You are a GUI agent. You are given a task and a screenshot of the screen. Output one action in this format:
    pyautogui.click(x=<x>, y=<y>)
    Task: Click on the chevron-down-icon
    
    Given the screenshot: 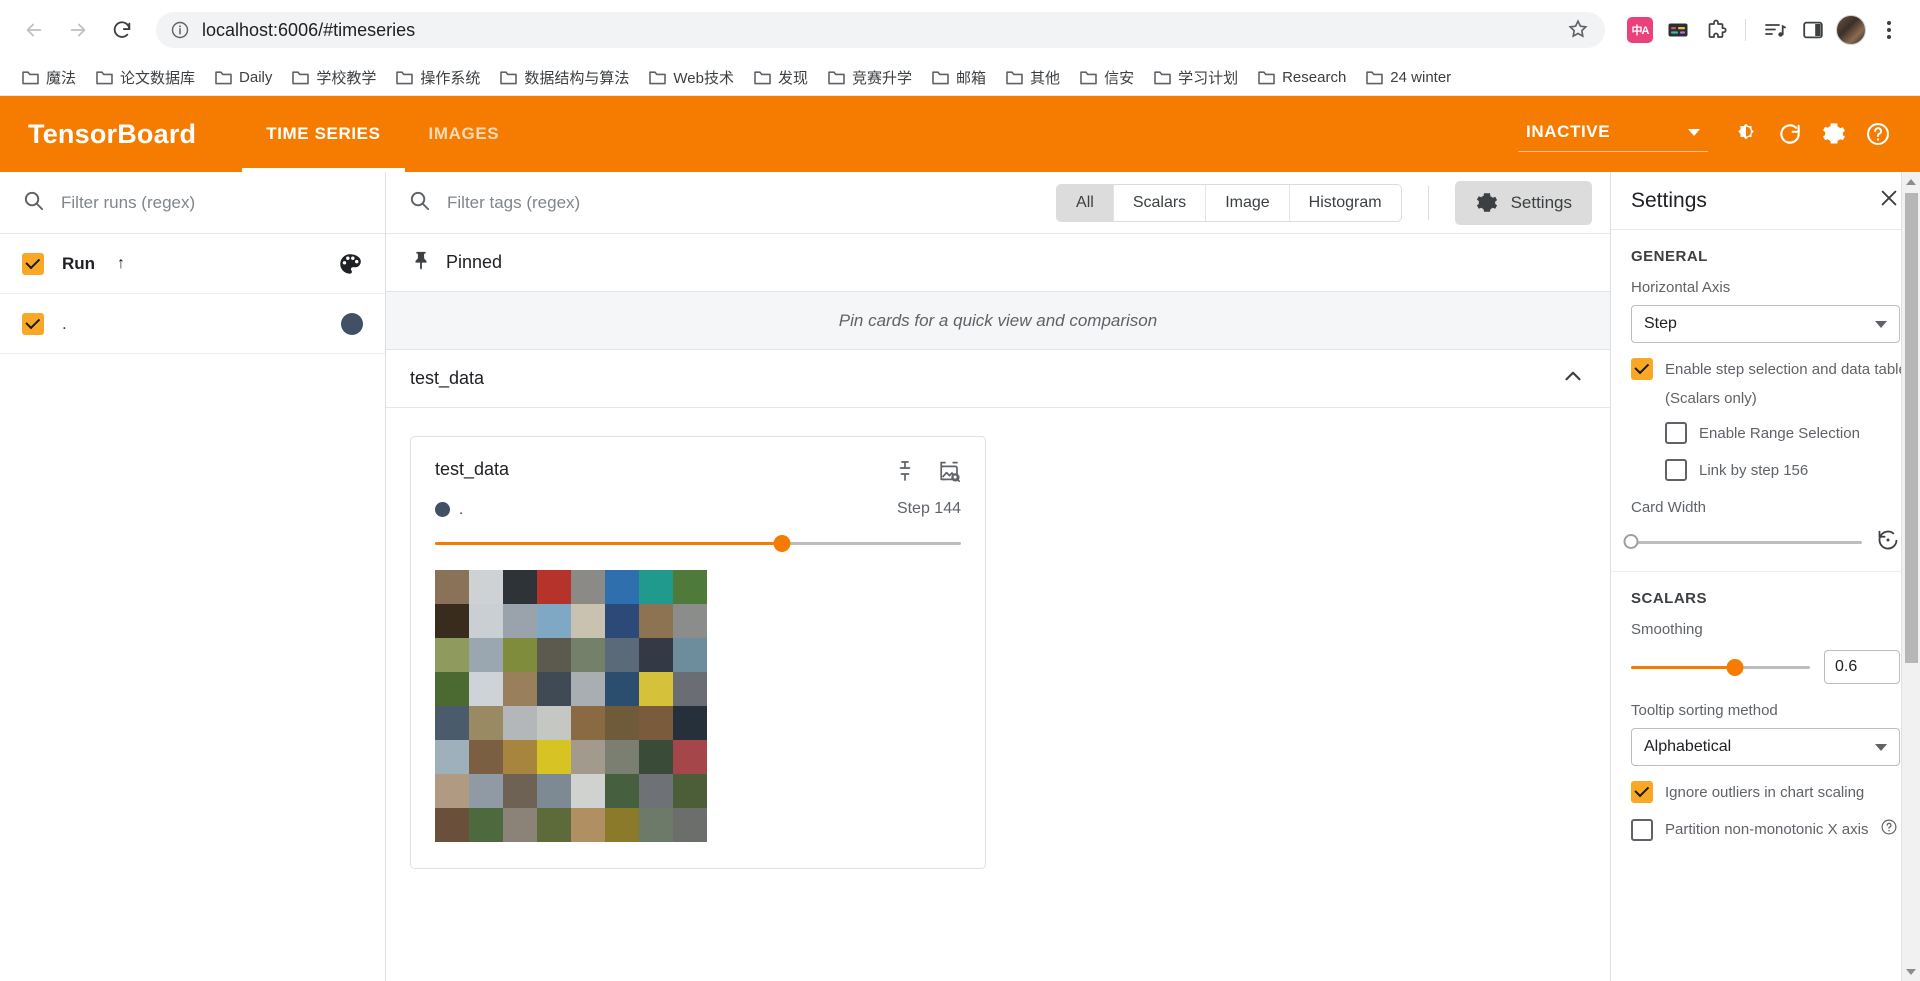 What is the action you would take?
    pyautogui.click(x=1881, y=747)
    